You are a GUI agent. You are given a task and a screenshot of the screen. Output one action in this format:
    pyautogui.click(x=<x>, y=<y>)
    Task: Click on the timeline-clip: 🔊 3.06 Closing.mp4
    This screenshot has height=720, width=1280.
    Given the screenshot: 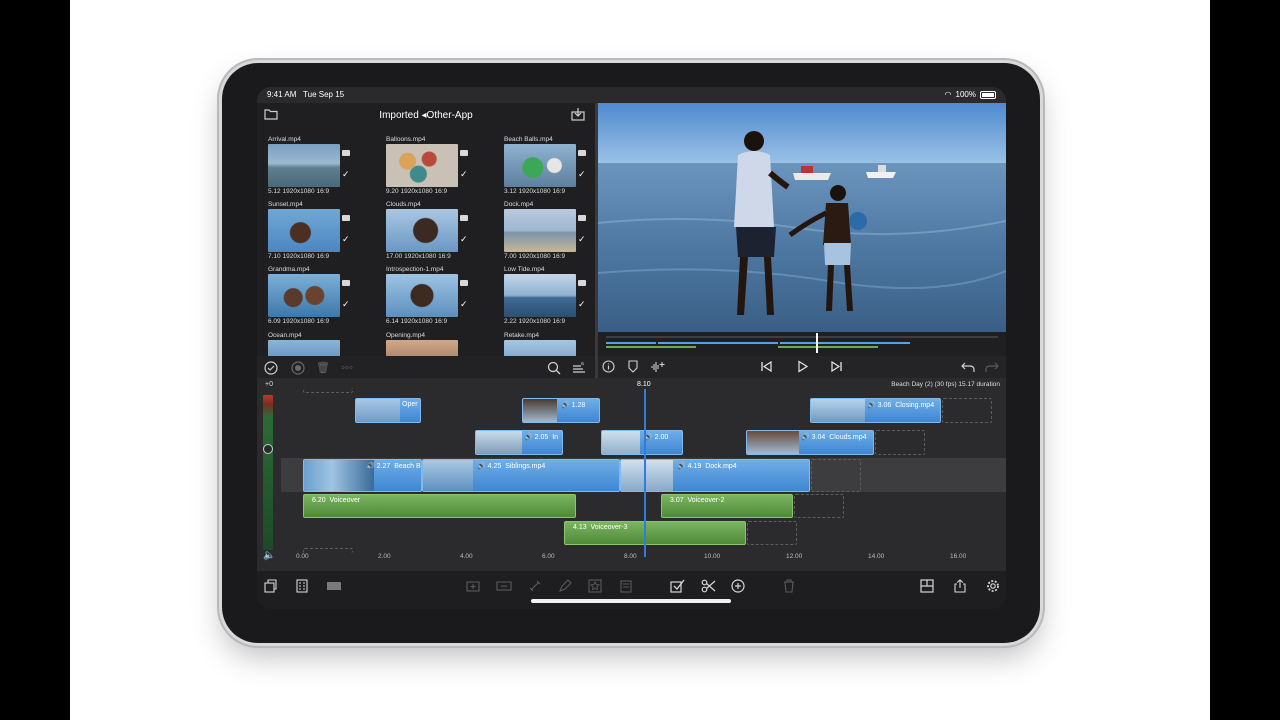 What is the action you would take?
    pyautogui.click(x=875, y=410)
    